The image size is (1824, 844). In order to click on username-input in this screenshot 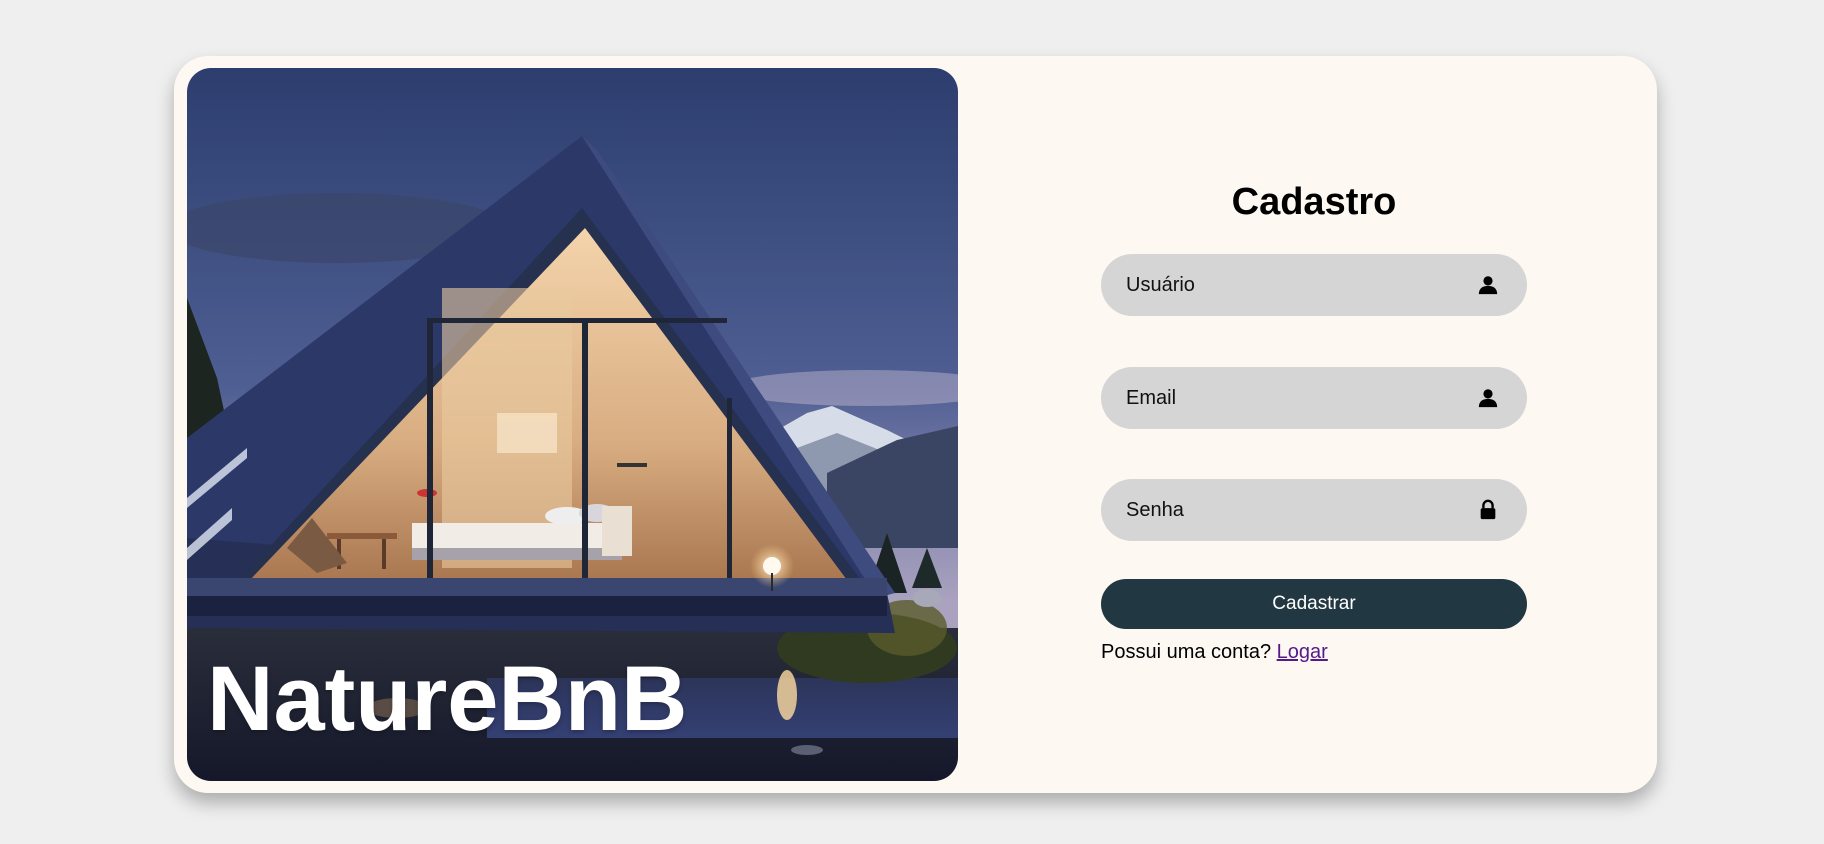, I will do `click(1314, 285)`.